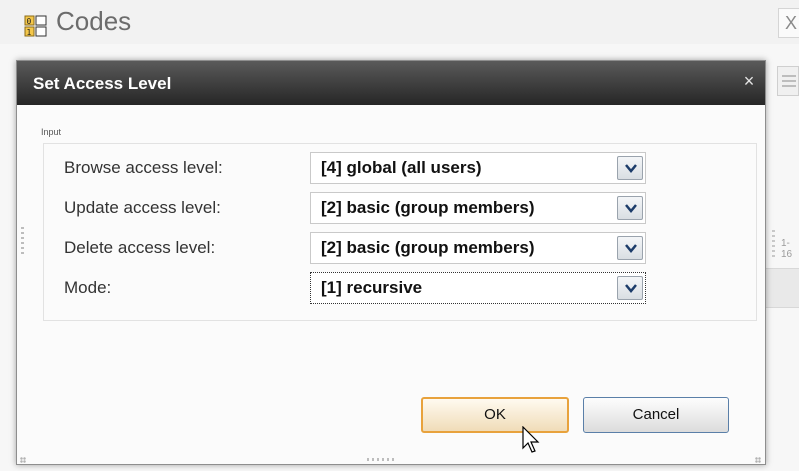 The width and height of the screenshot is (799, 471). Describe the element at coordinates (381, 459) in the screenshot. I see `resize-grip-bottom` at that location.